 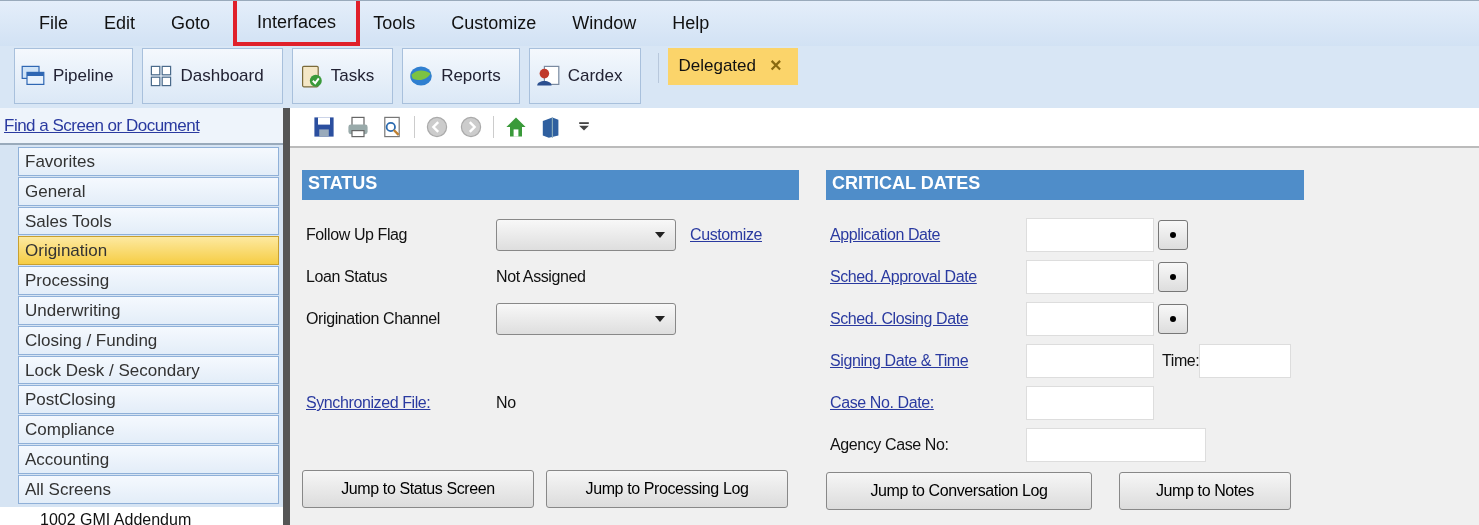 What do you see at coordinates (726, 235) in the screenshot?
I see `customize-link: Customize` at bounding box center [726, 235].